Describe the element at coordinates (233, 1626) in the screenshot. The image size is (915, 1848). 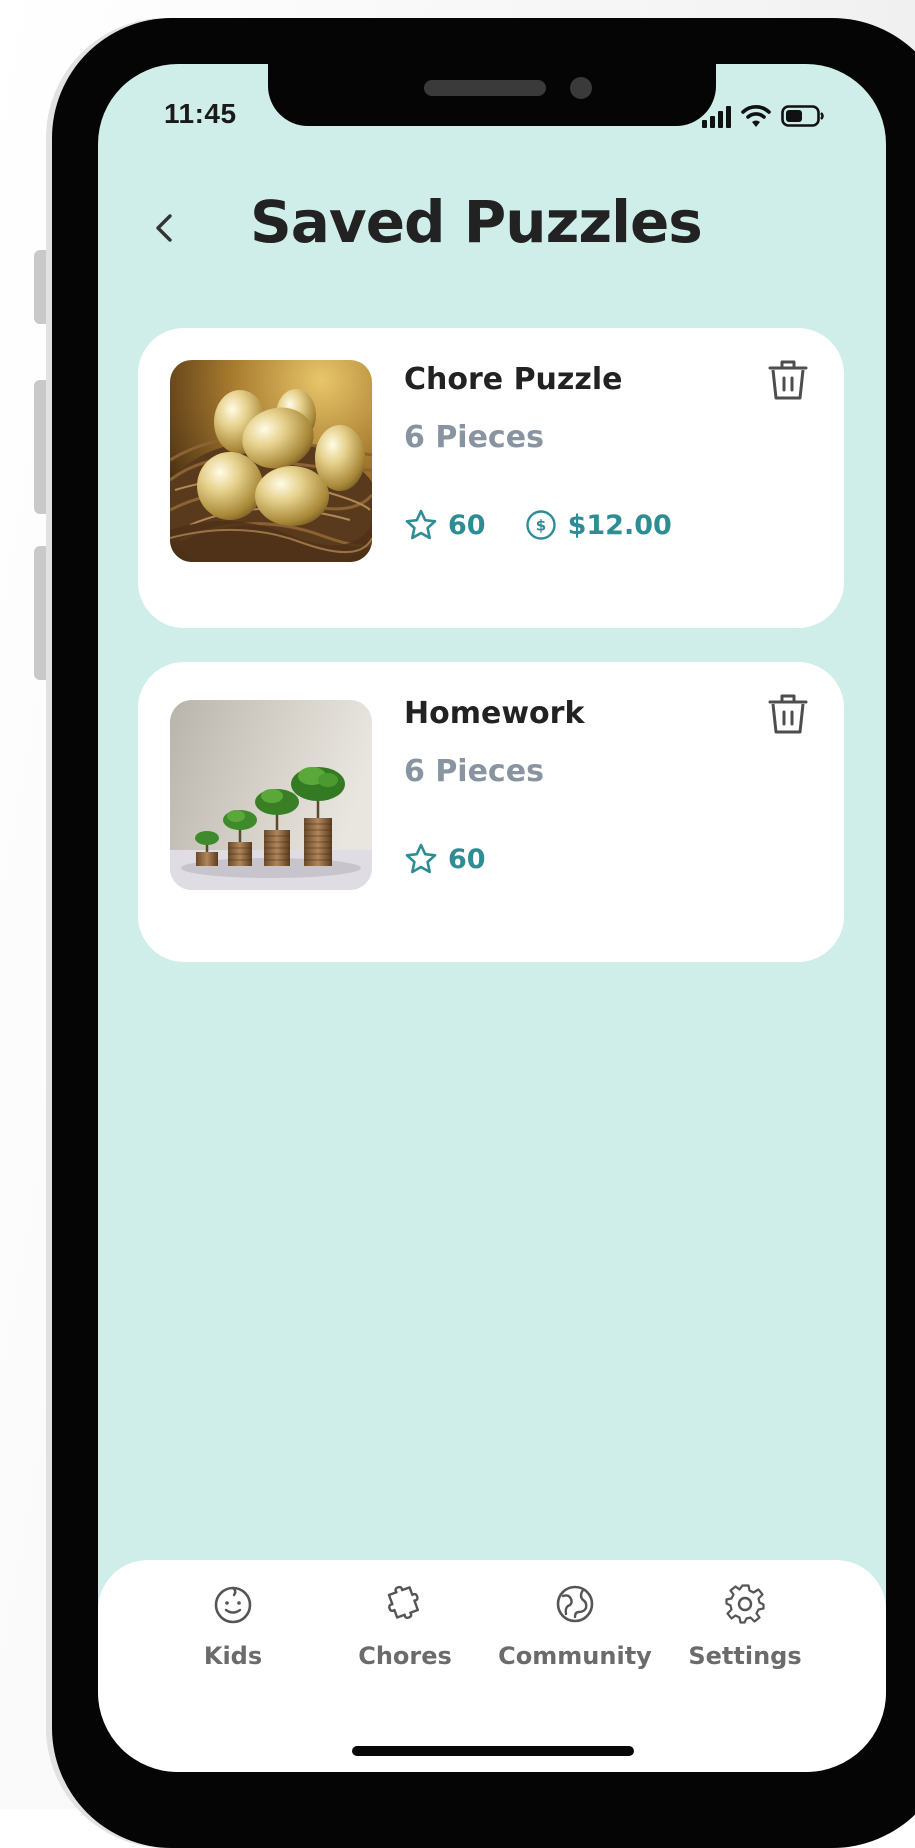
I see `tab-kids: Kids` at that location.